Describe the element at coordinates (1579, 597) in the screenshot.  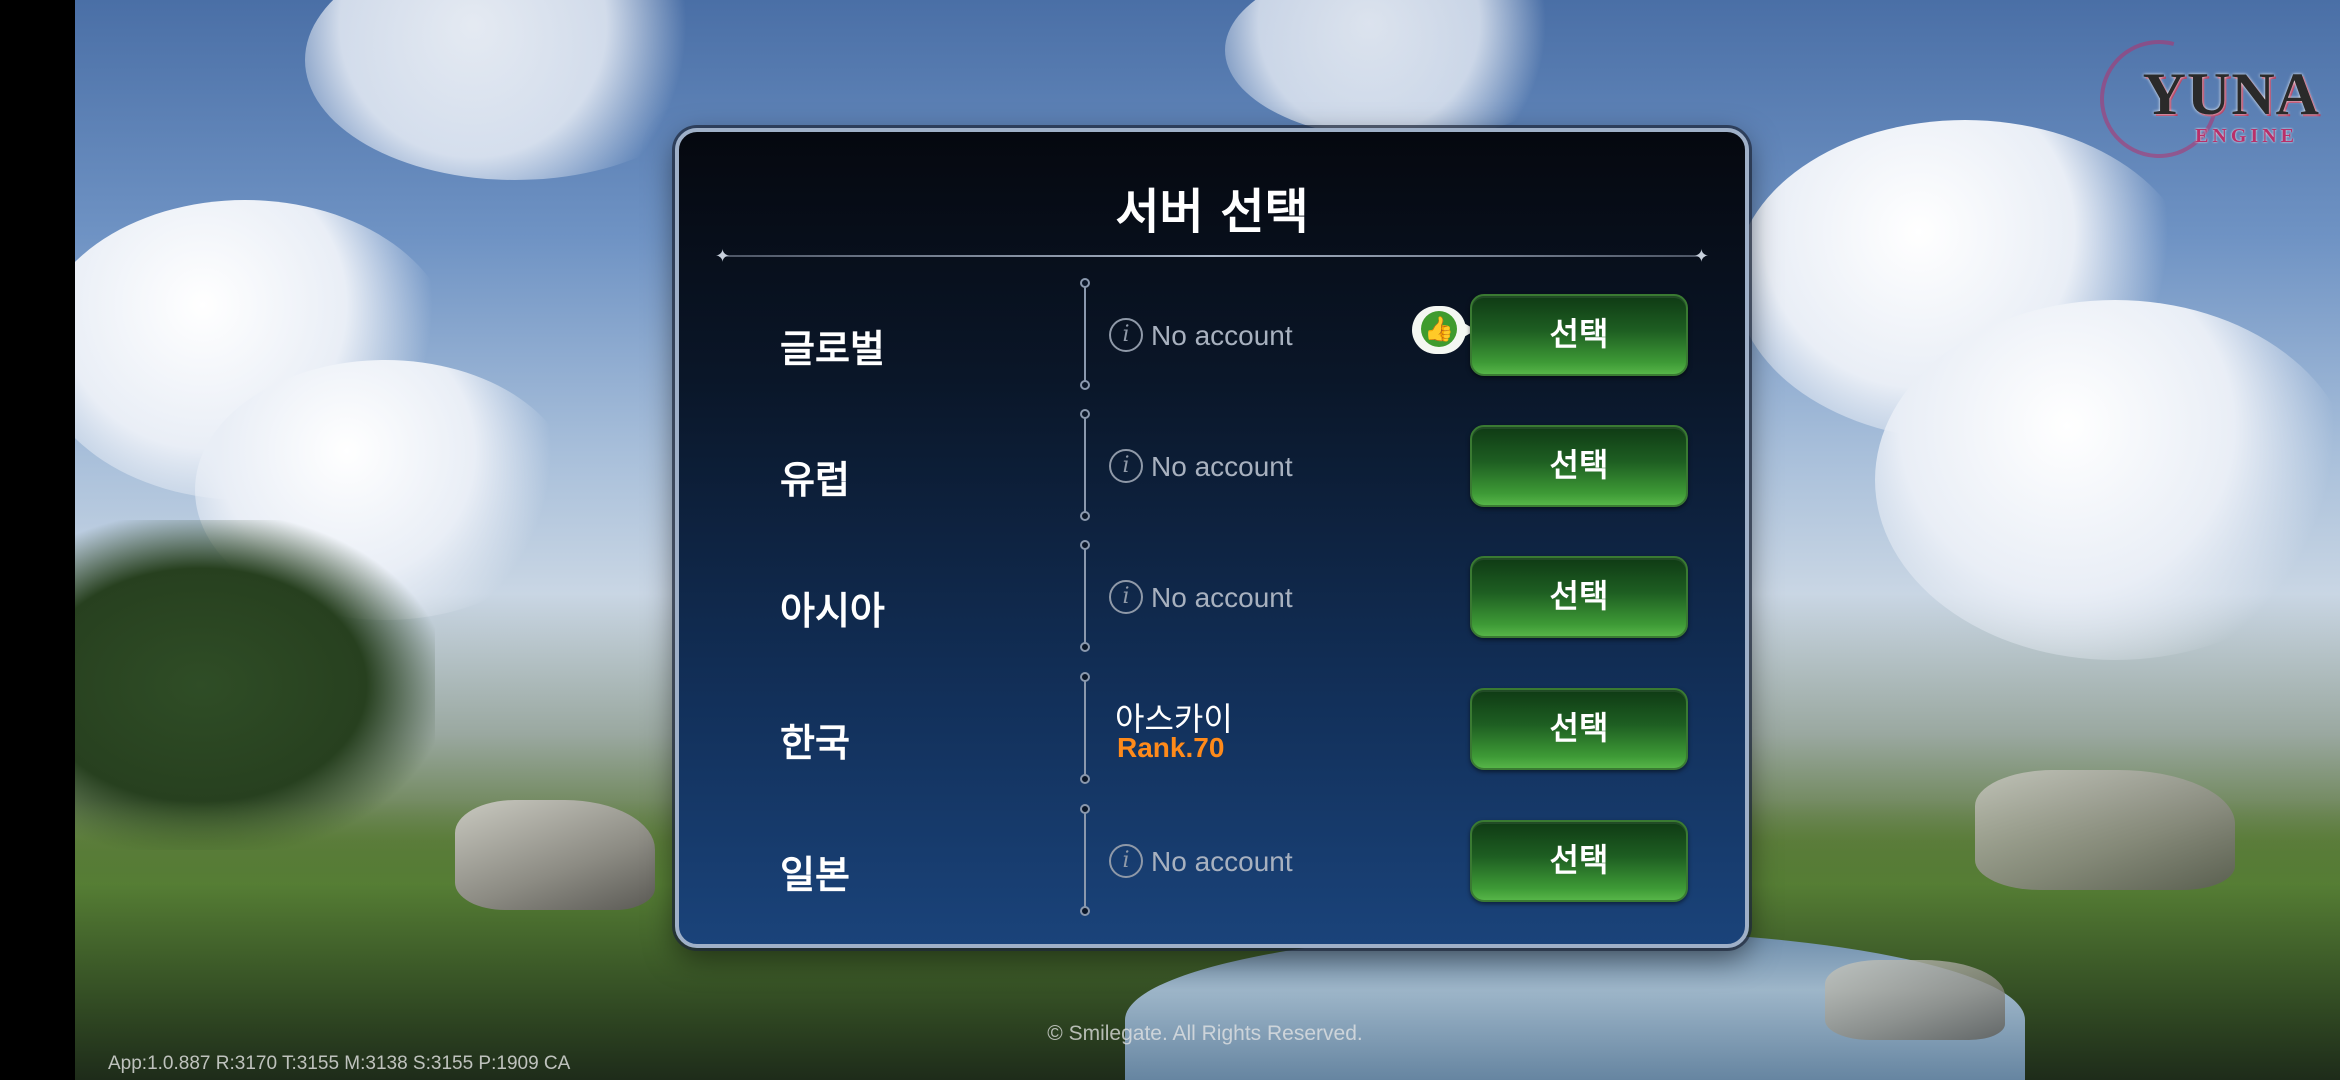
I see `select-button-asia: 선택` at that location.